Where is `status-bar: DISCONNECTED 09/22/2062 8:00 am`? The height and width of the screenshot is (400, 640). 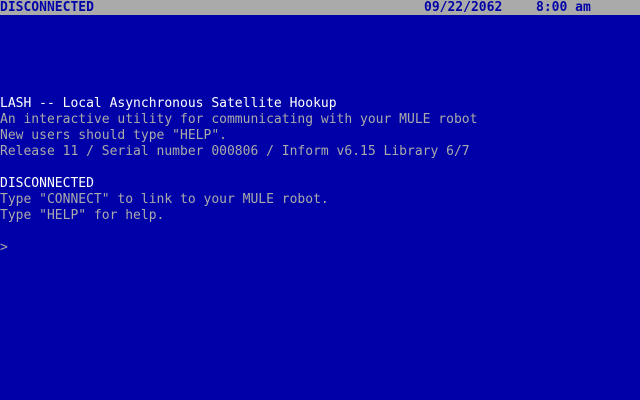
status-bar: DISCONNECTED 09/22/2062 8:00 am is located at coordinates (320, 7).